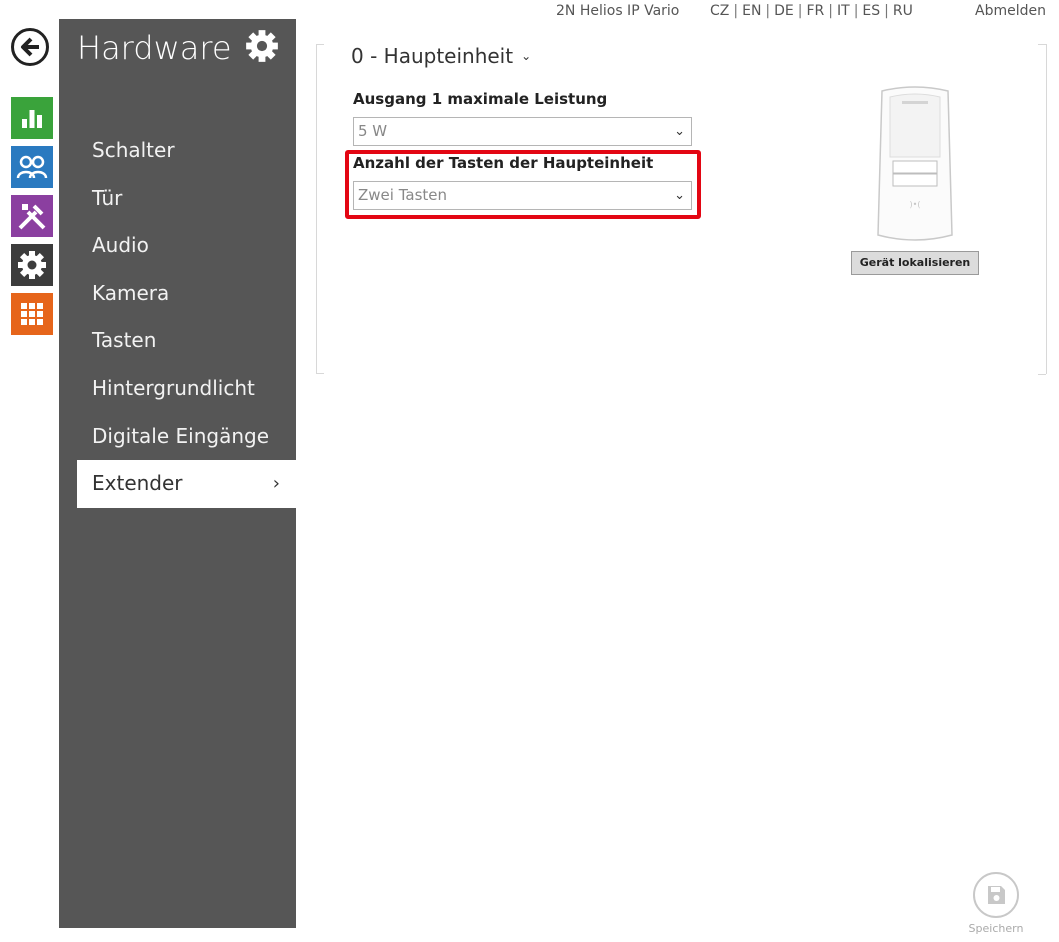 This screenshot has height=942, width=1059. What do you see at coordinates (137, 483) in the screenshot?
I see `sidebar-item-label: Extender` at bounding box center [137, 483].